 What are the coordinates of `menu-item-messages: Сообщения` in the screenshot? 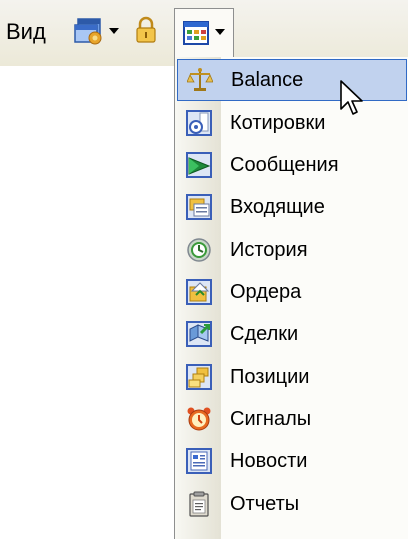 It's located at (291, 165).